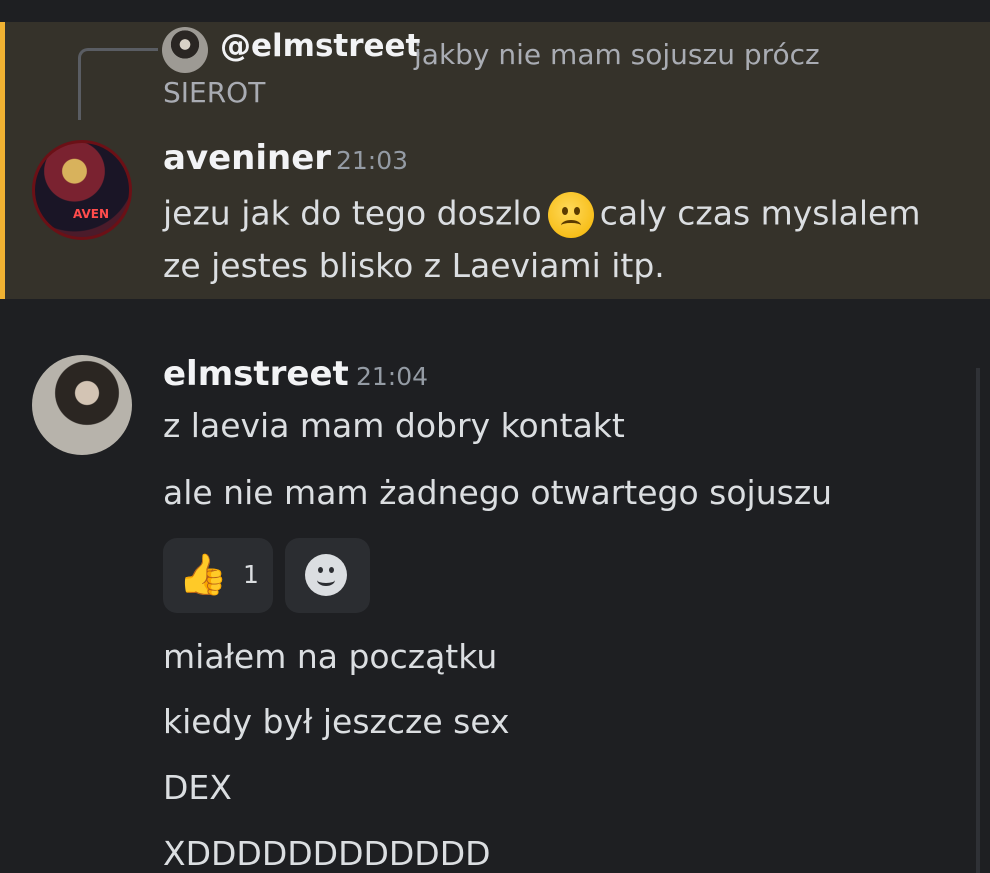 Image resolution: width=990 pixels, height=873 pixels. I want to click on message-author-elmstreet: elmstreet, so click(256, 374).